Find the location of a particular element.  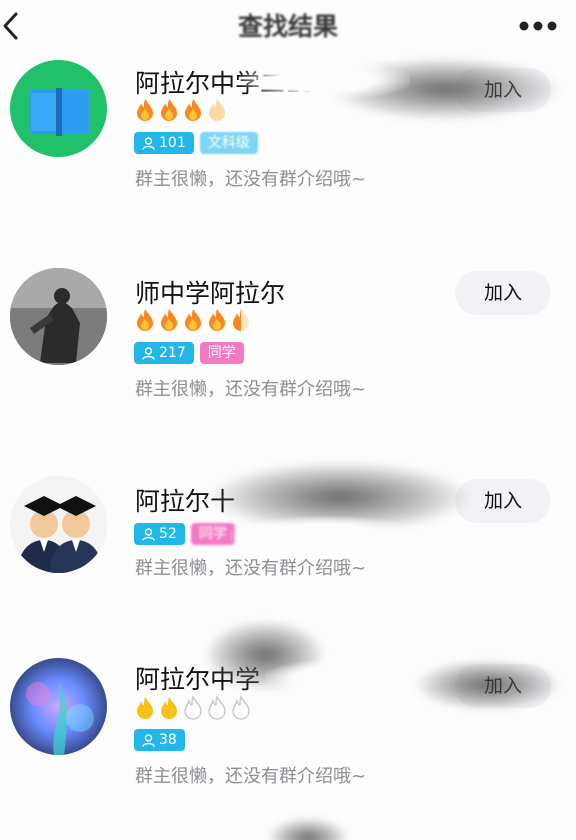

member-count-badge: 52 is located at coordinates (159, 534).